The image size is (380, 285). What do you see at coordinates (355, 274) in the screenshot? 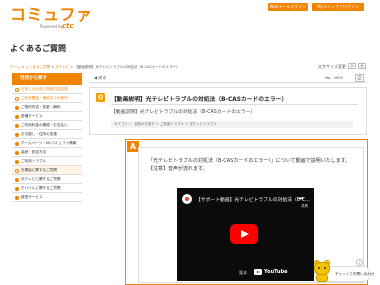
I see `chat-label: チャットでお問い合わせ` at bounding box center [355, 274].